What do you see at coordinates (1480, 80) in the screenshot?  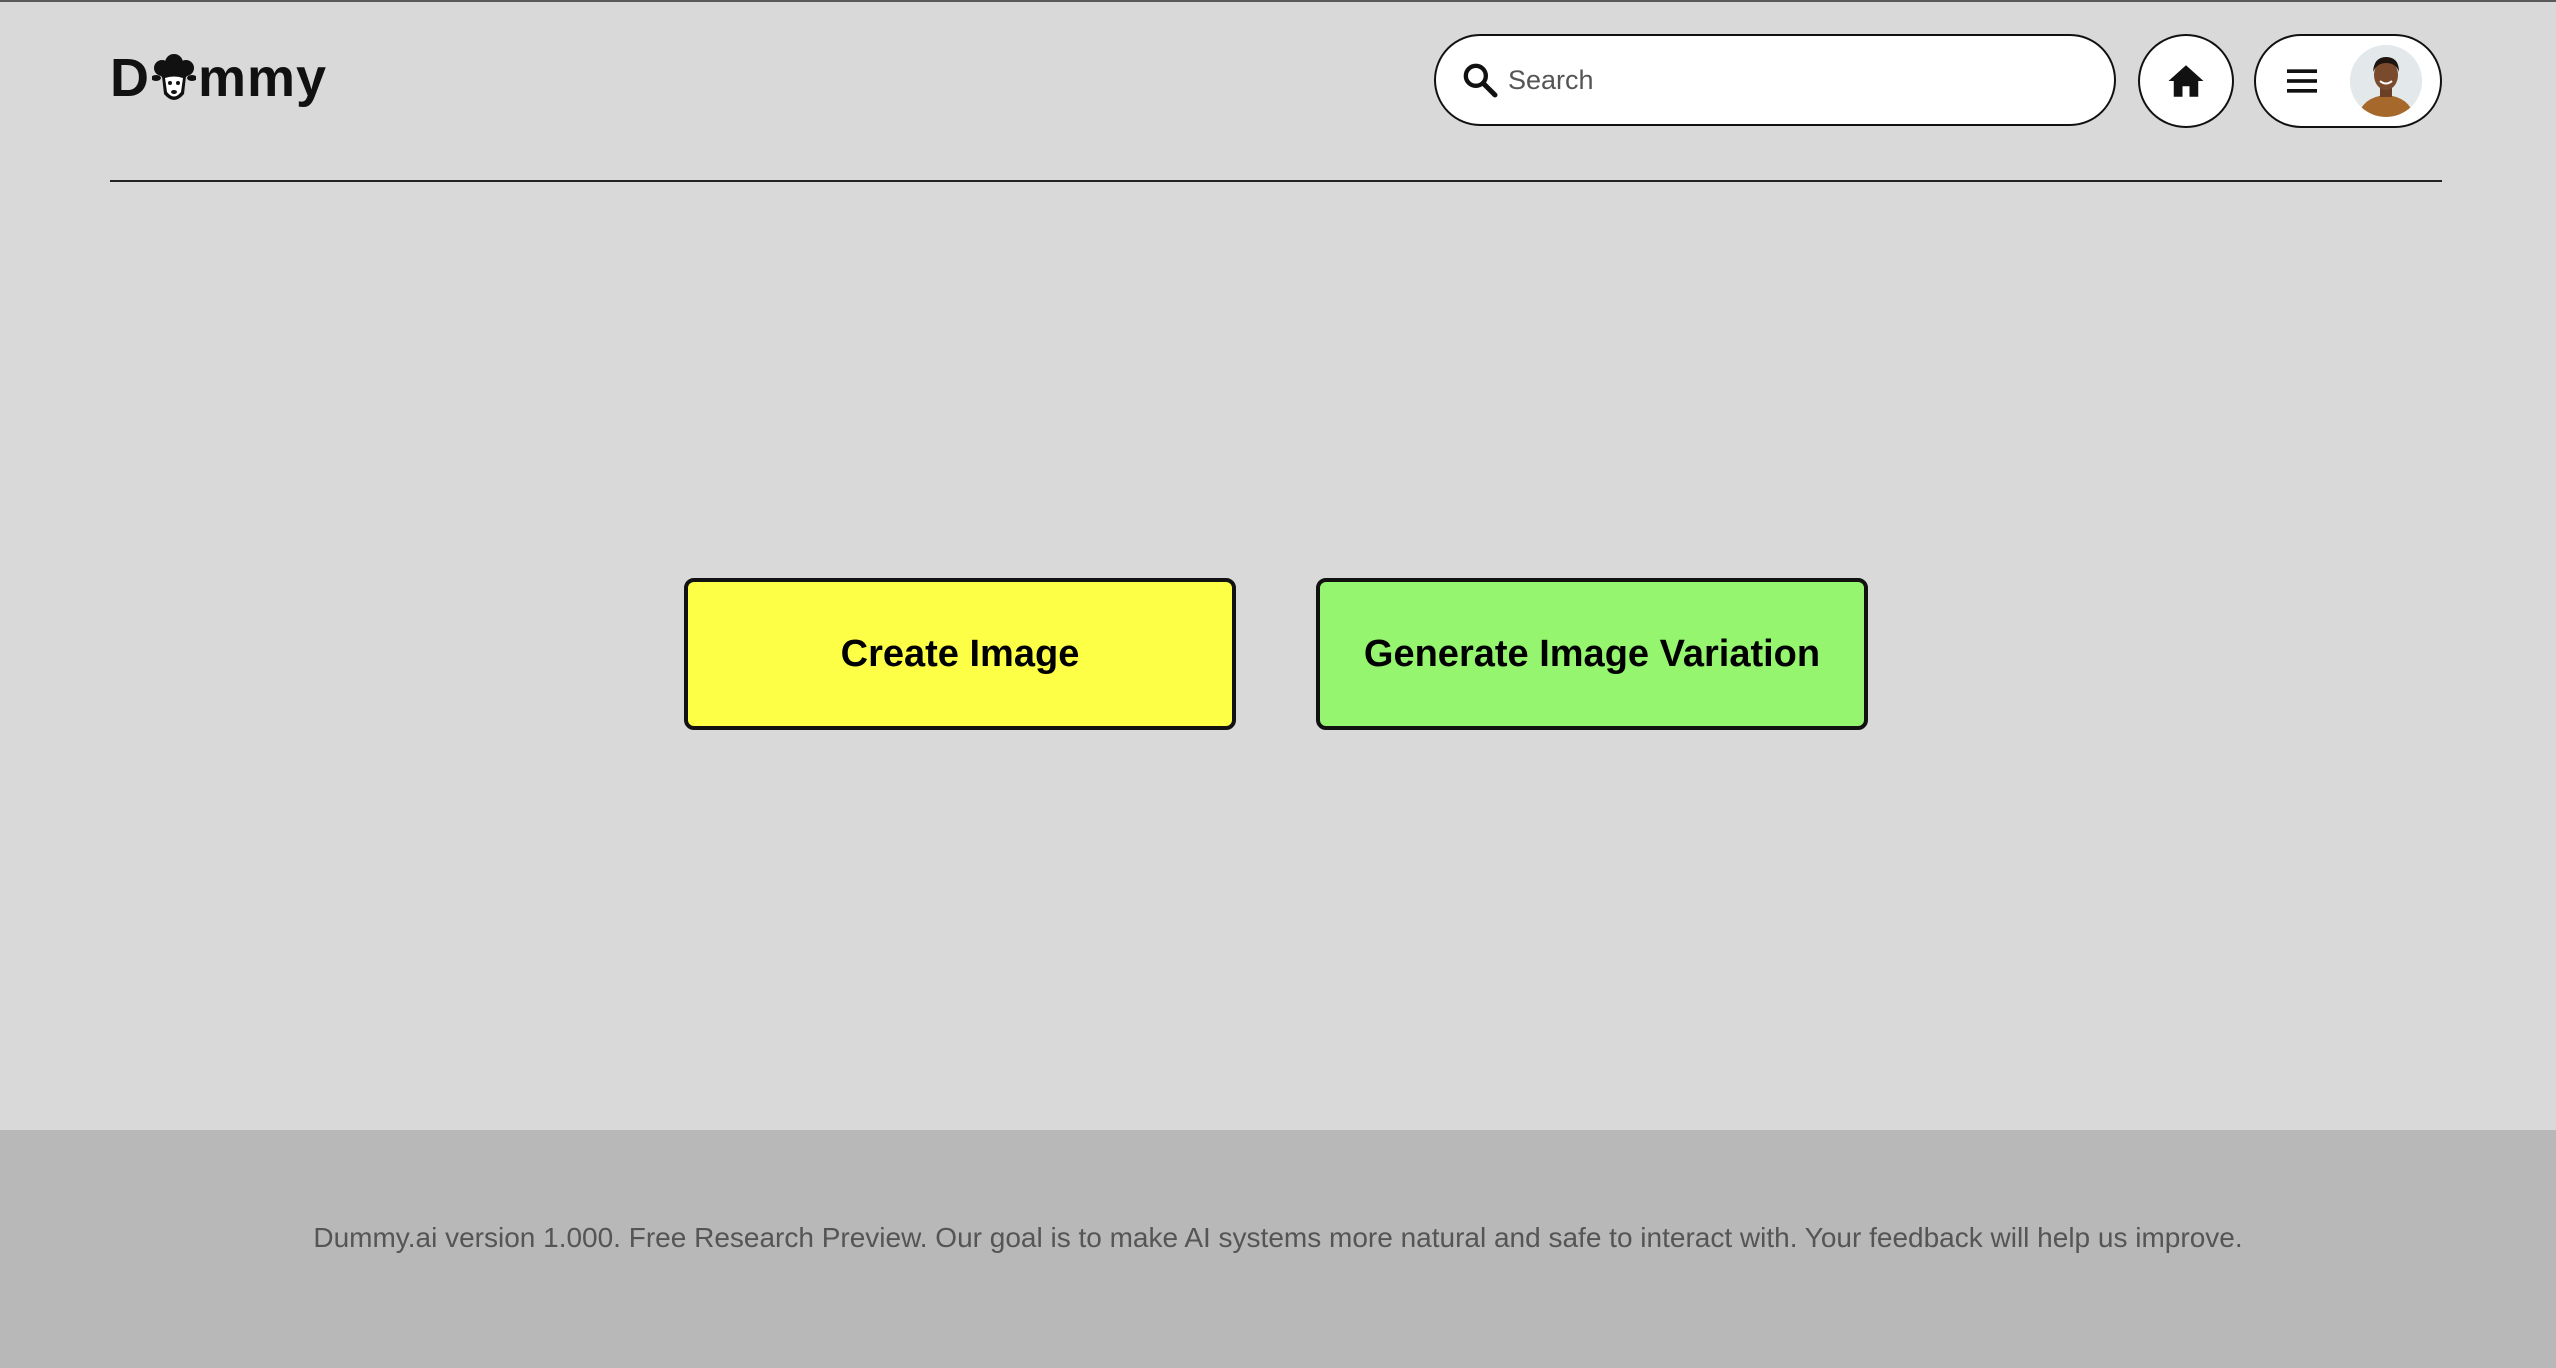 I see `search-icon` at bounding box center [1480, 80].